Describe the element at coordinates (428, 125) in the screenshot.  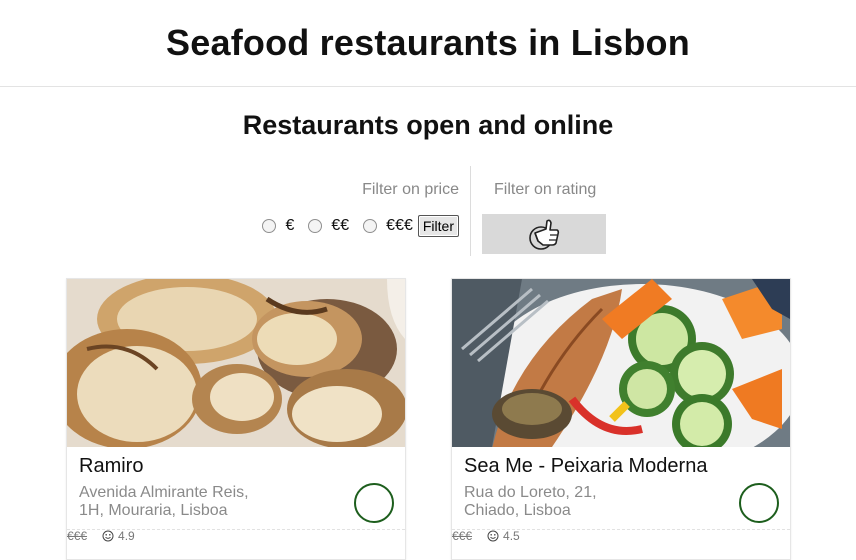
I see `section-subtitle: Restaurants open and online` at that location.